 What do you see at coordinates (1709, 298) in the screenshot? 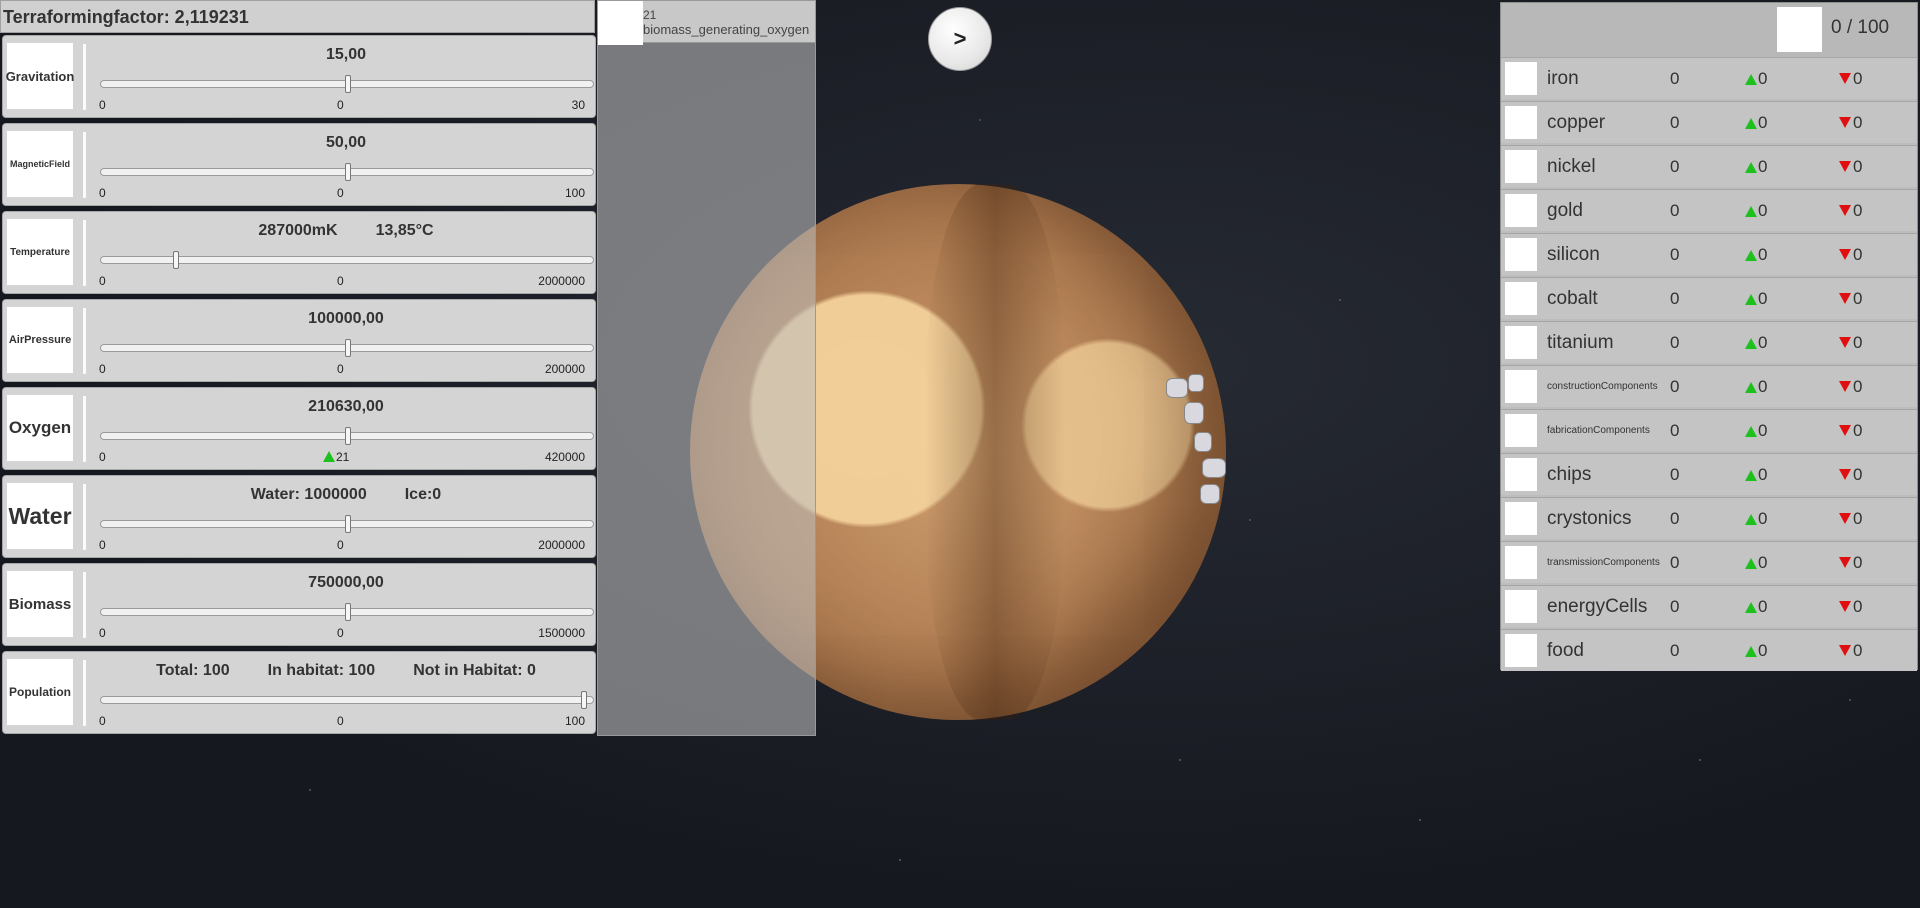
I see `resource-row-cobalt: cobalt 0 0 0` at bounding box center [1709, 298].